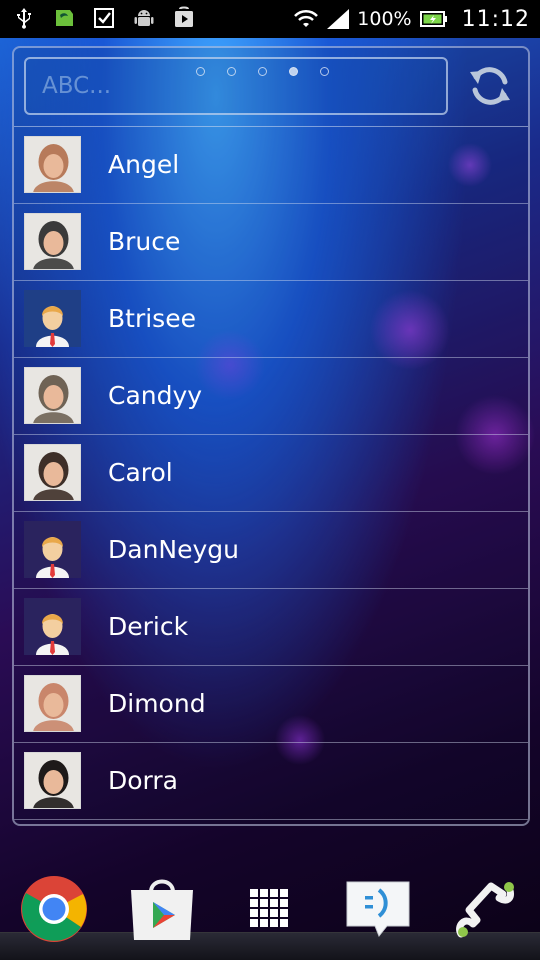  Describe the element at coordinates (384, 19) in the screenshot. I see `battery-percent: 100%` at that location.